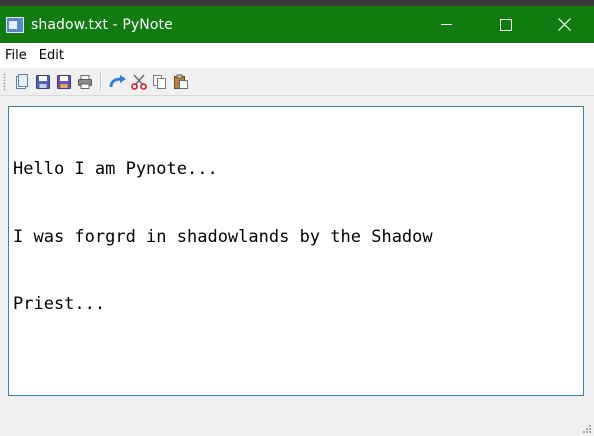 The image size is (594, 436). I want to click on close-button, so click(564, 24).